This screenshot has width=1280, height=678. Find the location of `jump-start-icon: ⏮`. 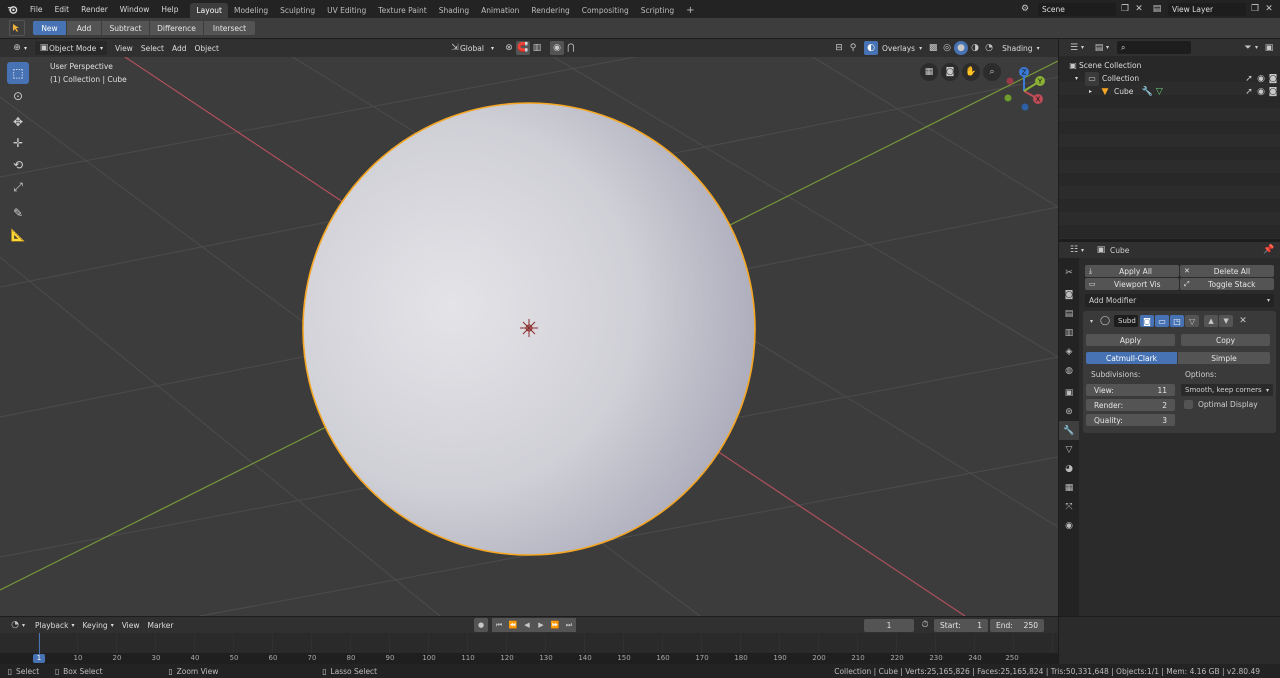

jump-start-icon: ⏮ is located at coordinates (499, 625).